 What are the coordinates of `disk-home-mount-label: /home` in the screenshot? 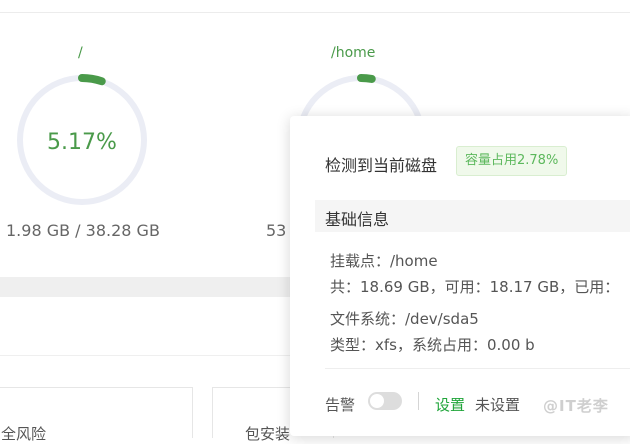 It's located at (353, 53).